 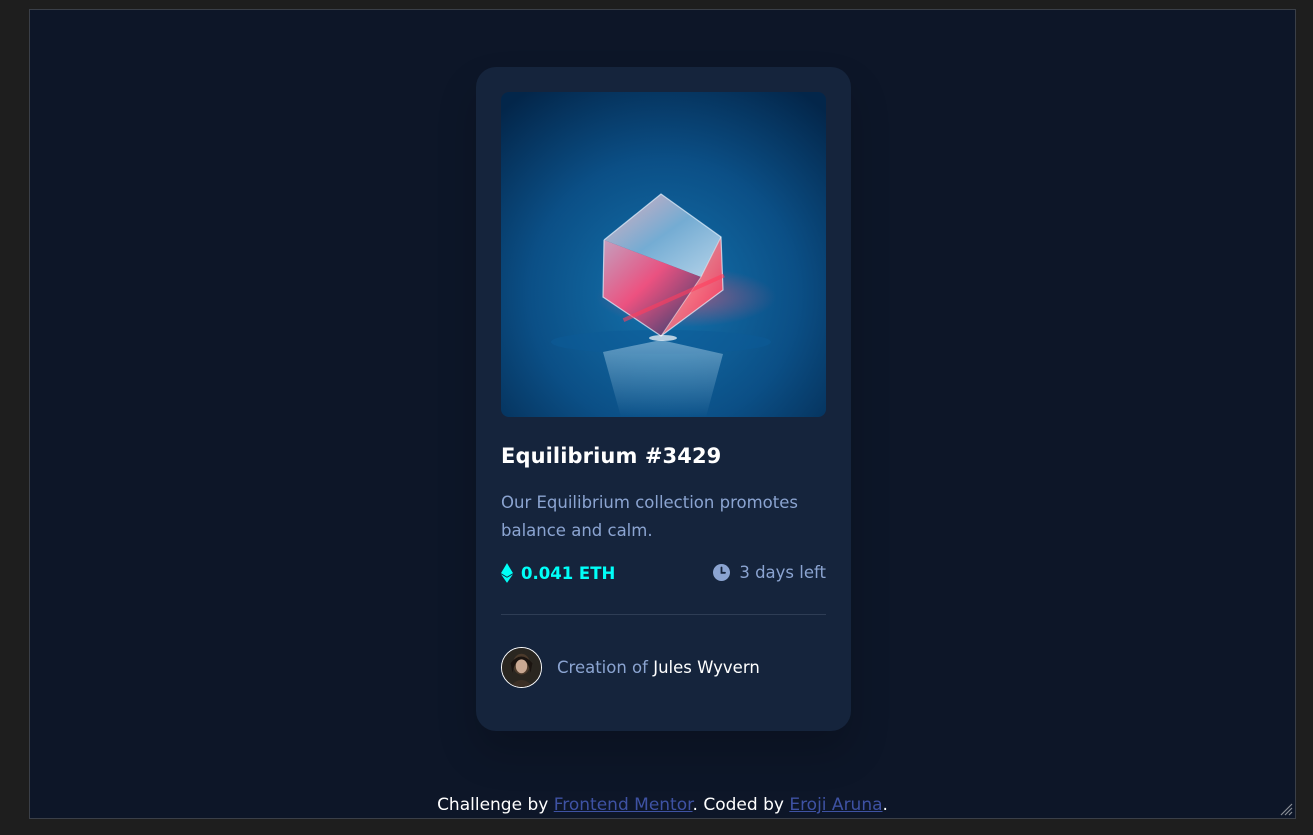 What do you see at coordinates (521, 667) in the screenshot?
I see `avatar` at bounding box center [521, 667].